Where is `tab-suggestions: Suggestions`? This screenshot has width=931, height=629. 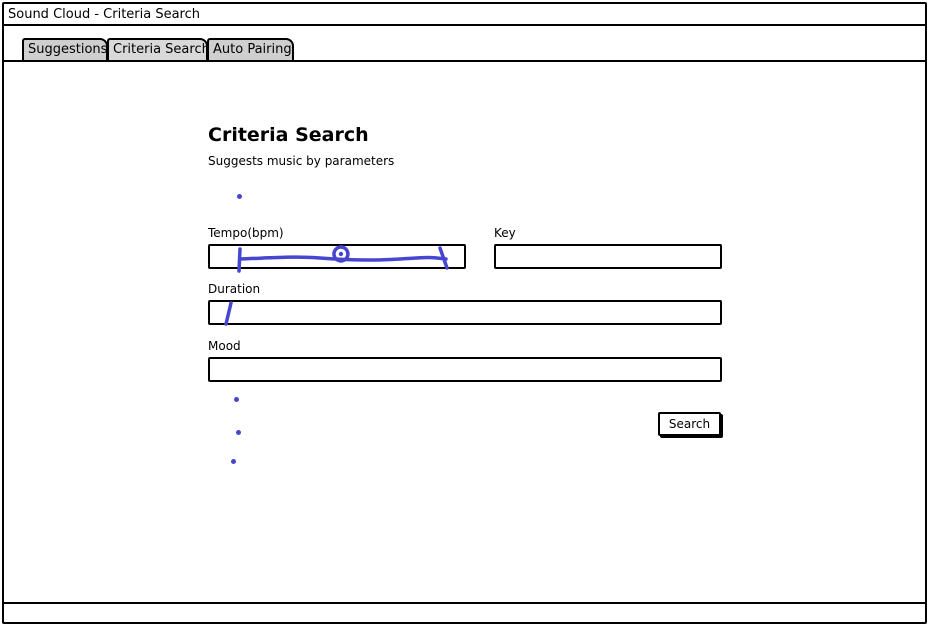 tab-suggestions: Suggestions is located at coordinates (65, 49).